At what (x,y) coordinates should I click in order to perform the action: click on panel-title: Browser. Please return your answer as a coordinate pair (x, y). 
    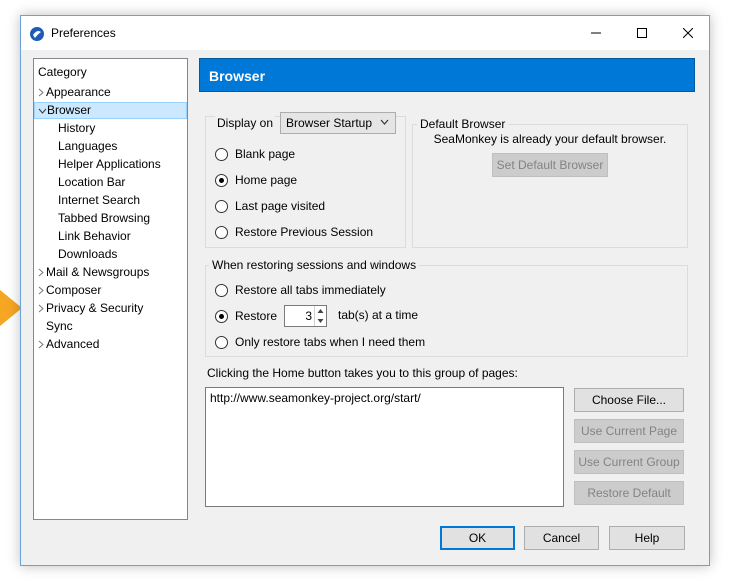
    Looking at the image, I should click on (447, 75).